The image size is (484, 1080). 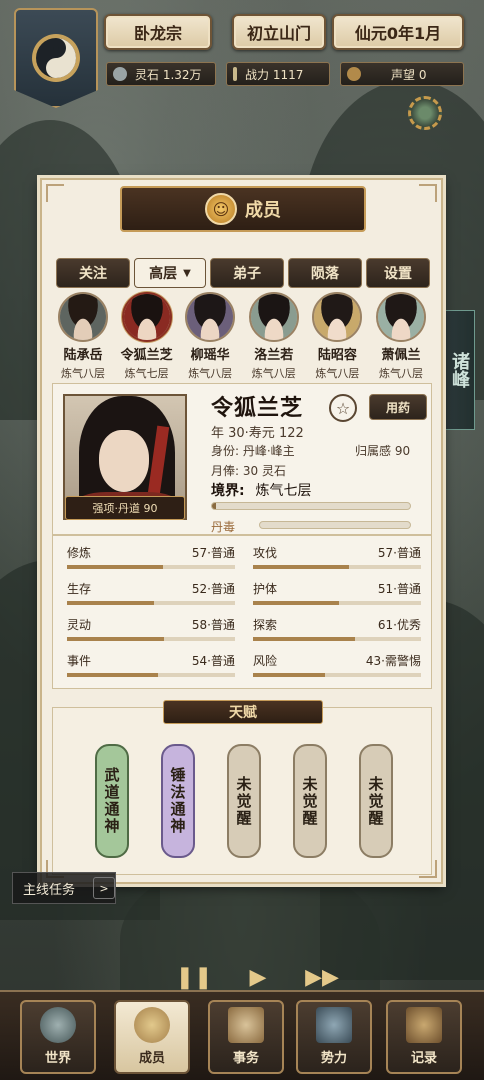 I want to click on tab-disciples: 弟子, so click(x=247, y=273).